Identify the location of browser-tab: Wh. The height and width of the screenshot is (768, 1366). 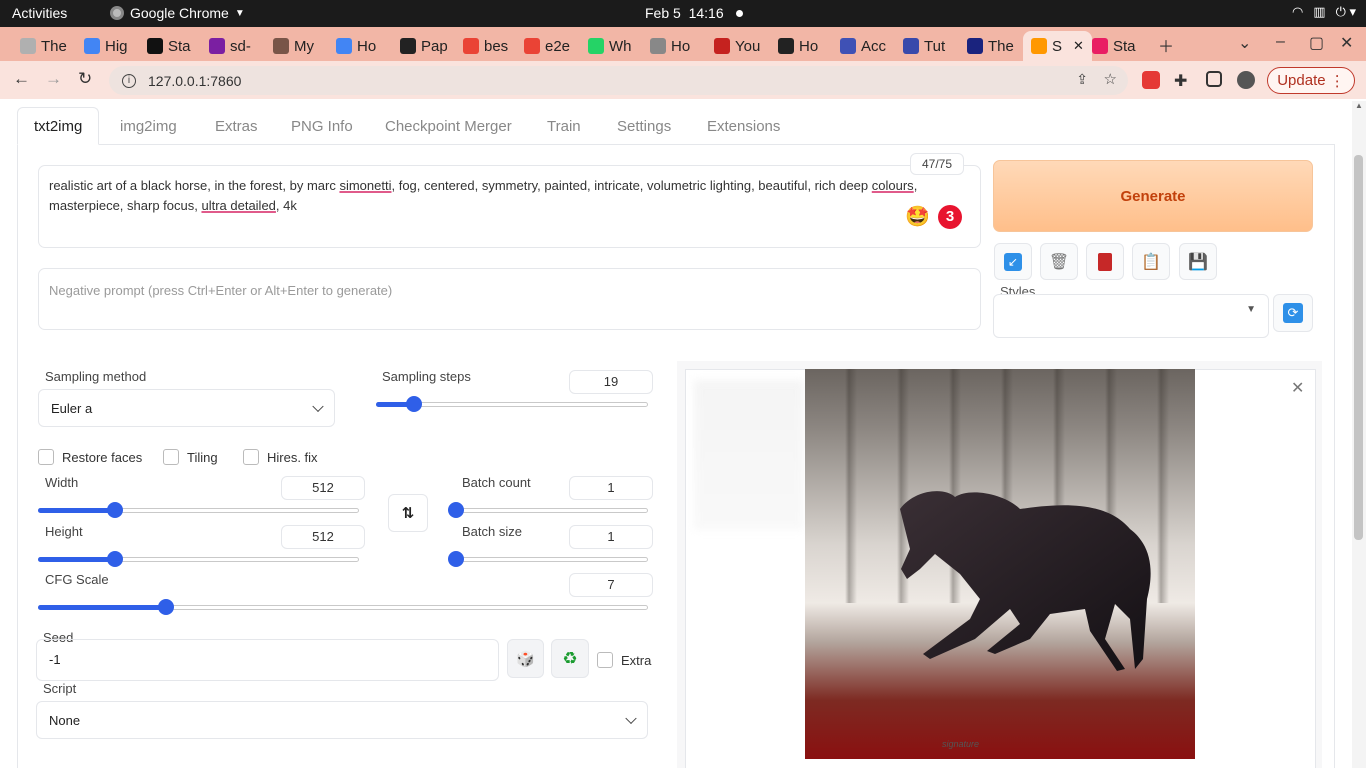
(610, 46).